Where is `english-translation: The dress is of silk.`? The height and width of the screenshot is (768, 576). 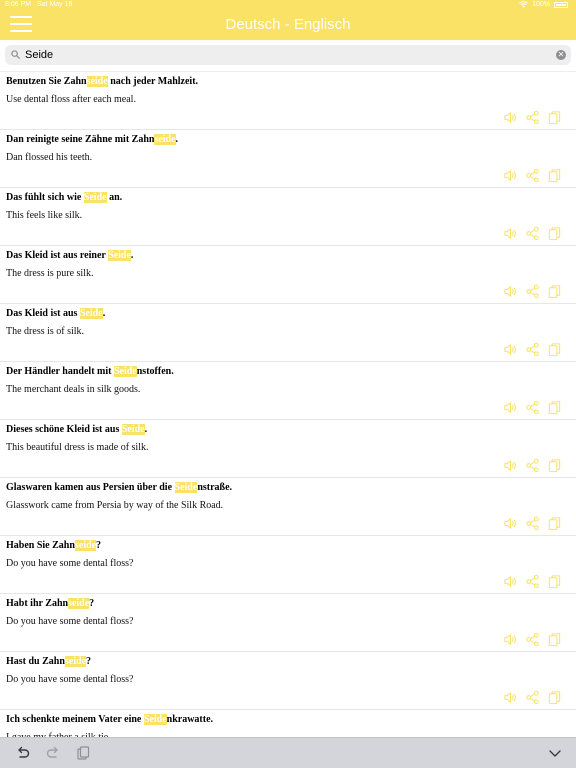 english-translation: The dress is of silk. is located at coordinates (45, 331).